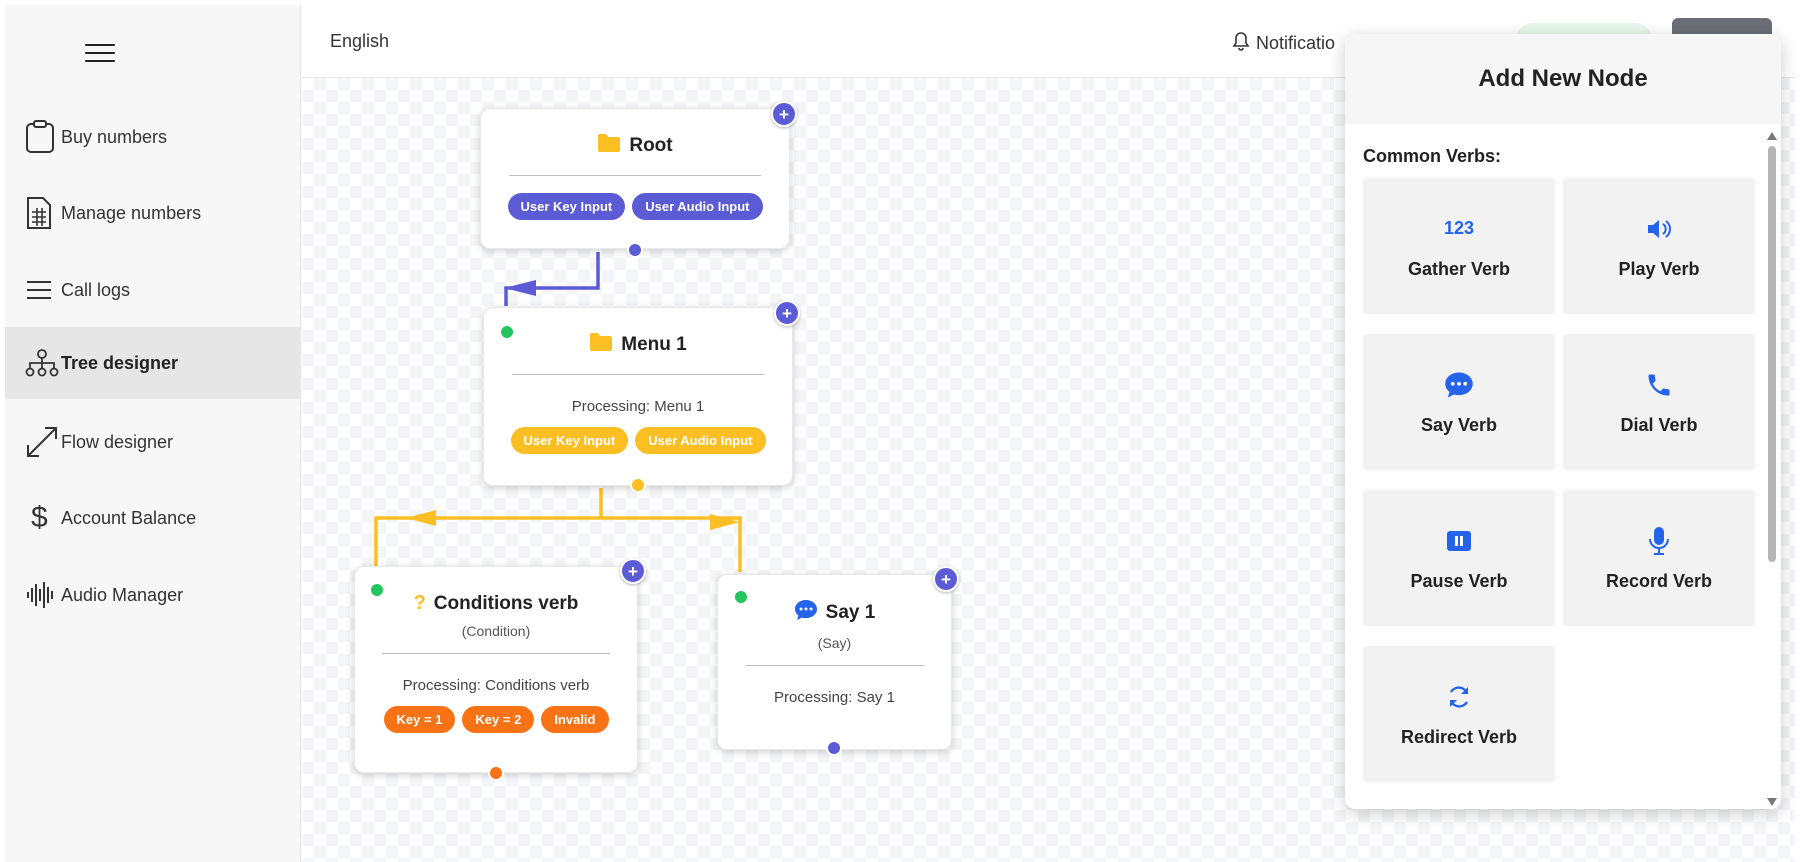 The width and height of the screenshot is (1800, 862). What do you see at coordinates (1459, 697) in the screenshot?
I see `redirect-icon` at bounding box center [1459, 697].